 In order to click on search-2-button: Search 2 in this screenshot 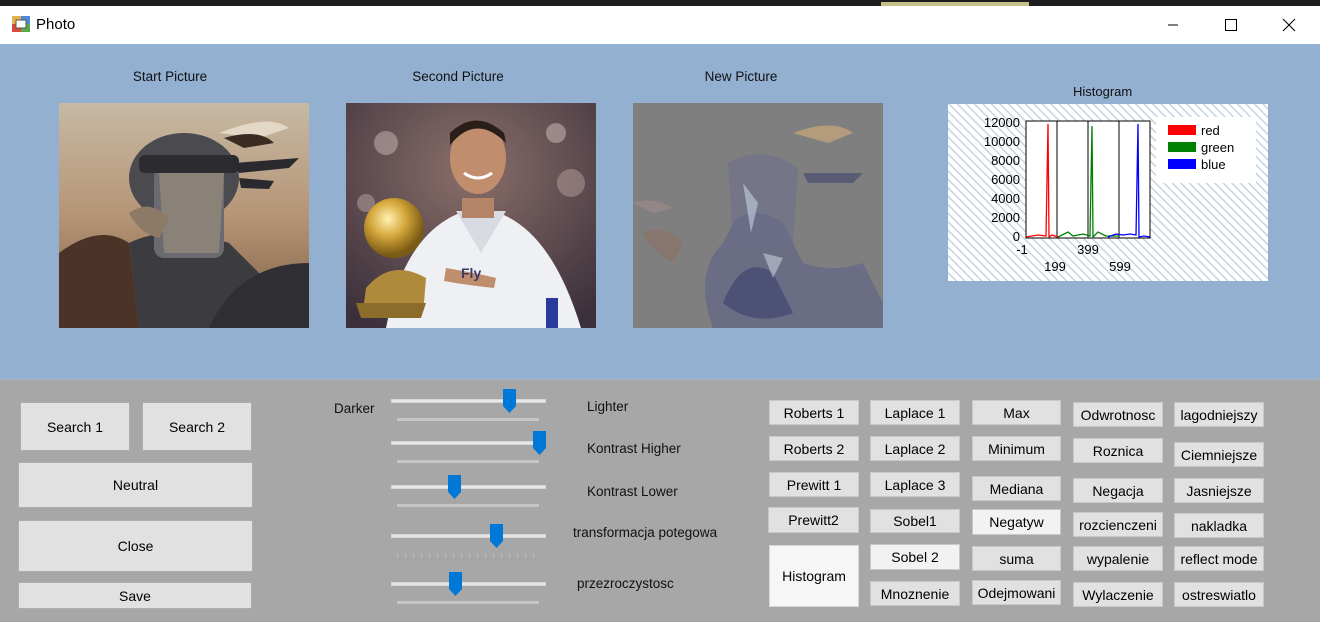, I will do `click(197, 426)`.